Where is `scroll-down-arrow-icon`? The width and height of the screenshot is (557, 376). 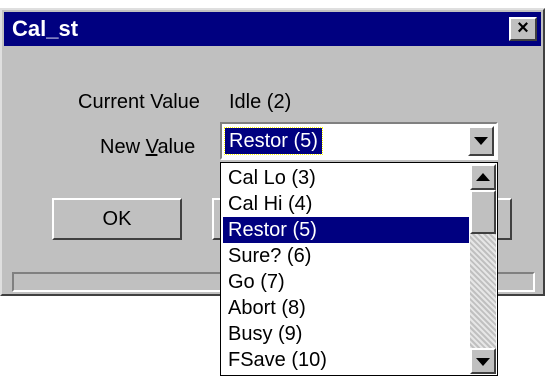
scroll-down-arrow-icon is located at coordinates (483, 362).